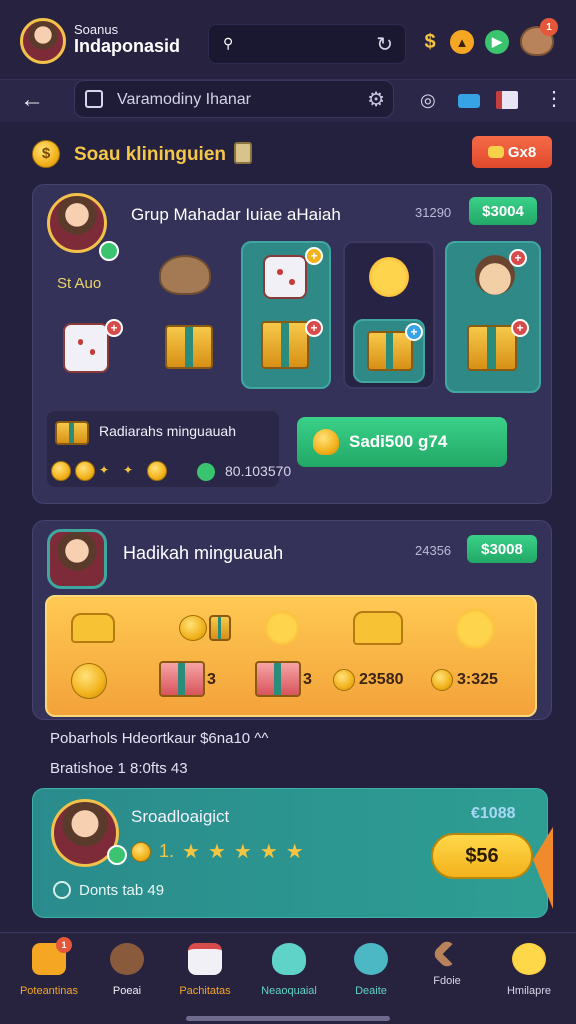  I want to click on promo-footer-text: Donts tab 49, so click(122, 890).